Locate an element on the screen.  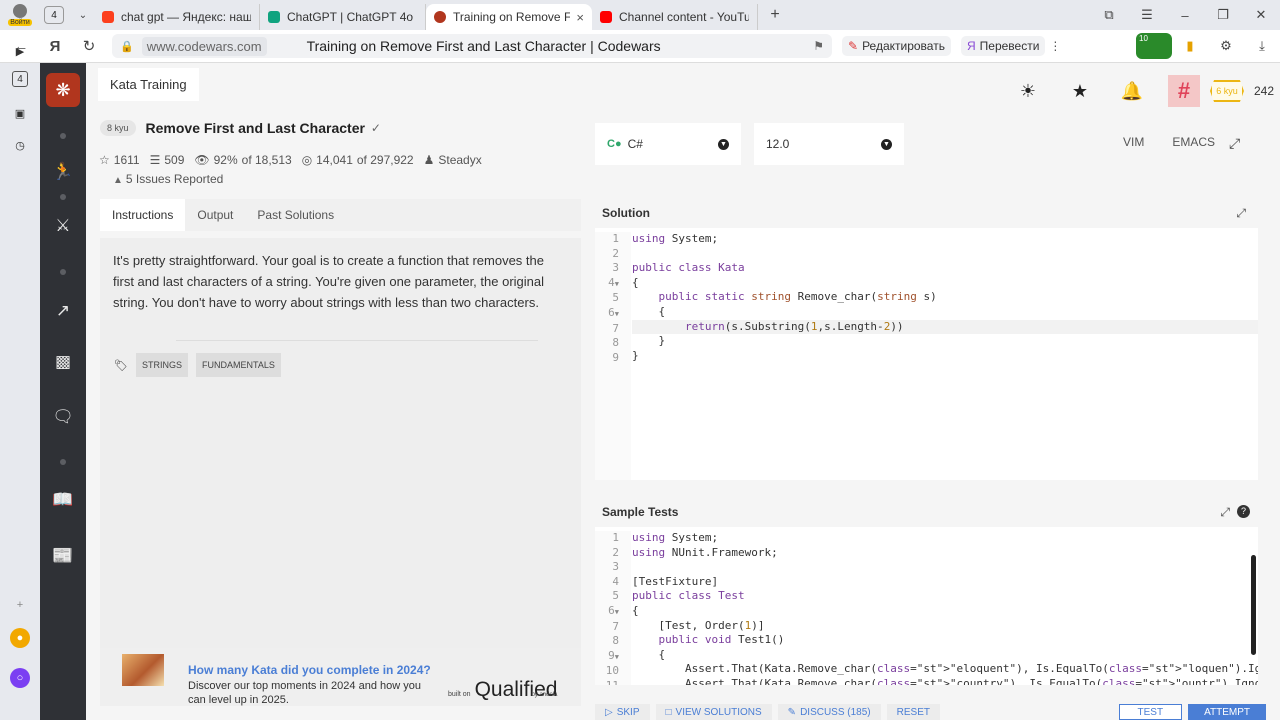
yandex-home-icon: Я is located at coordinates (55, 46).